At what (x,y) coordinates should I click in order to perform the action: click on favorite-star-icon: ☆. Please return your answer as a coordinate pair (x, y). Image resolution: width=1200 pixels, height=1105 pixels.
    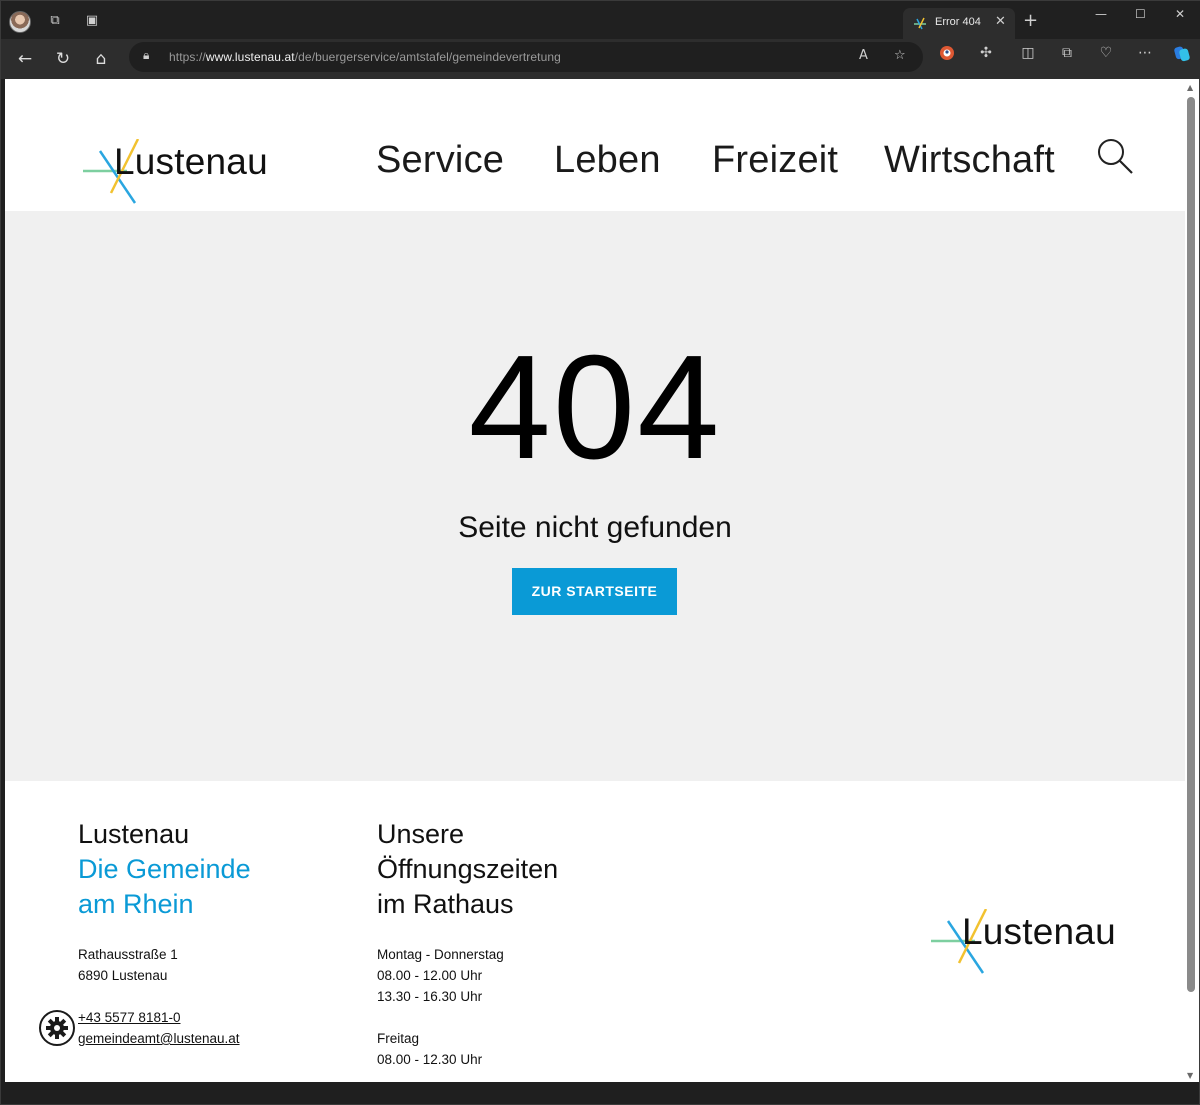
    Looking at the image, I should click on (900, 55).